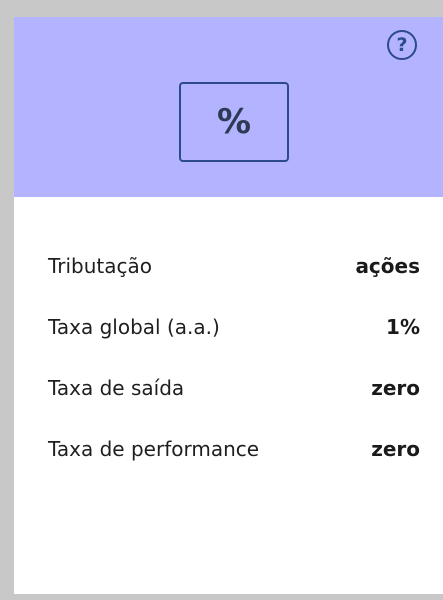 Image resolution: width=443 pixels, height=600 pixels. I want to click on help-glyph: ?, so click(402, 44).